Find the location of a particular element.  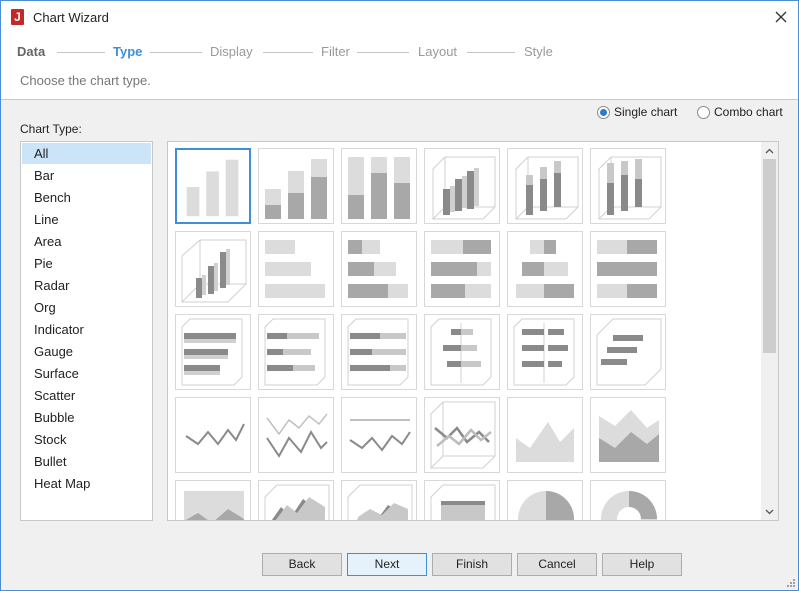

thumb-3d-percent-column is located at coordinates (628, 186).